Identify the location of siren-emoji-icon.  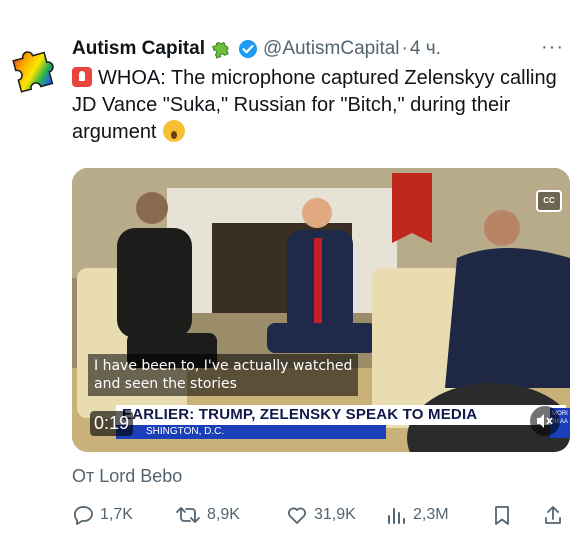
(82, 77).